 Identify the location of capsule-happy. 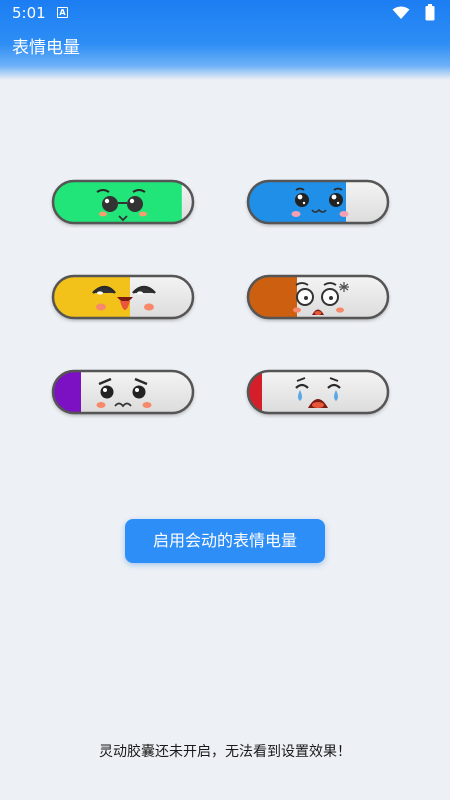
(318, 203).